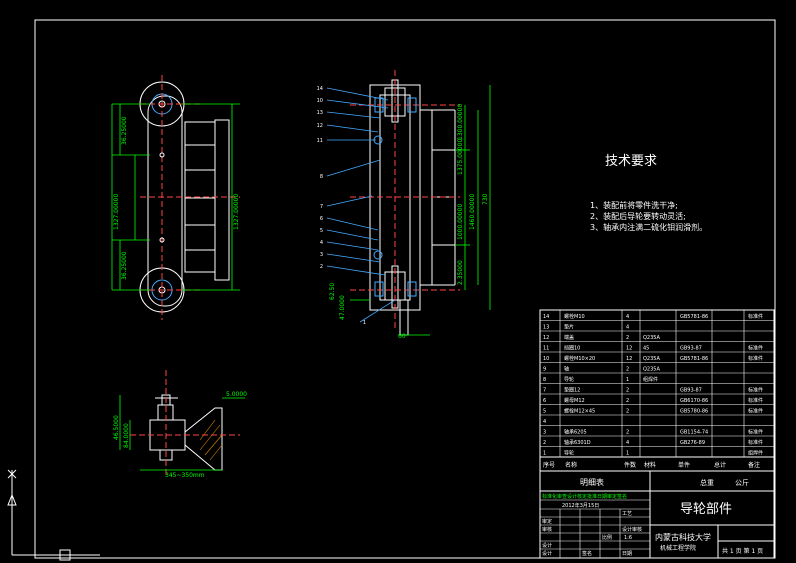  I want to click on balloon-4: 4, so click(321, 243).